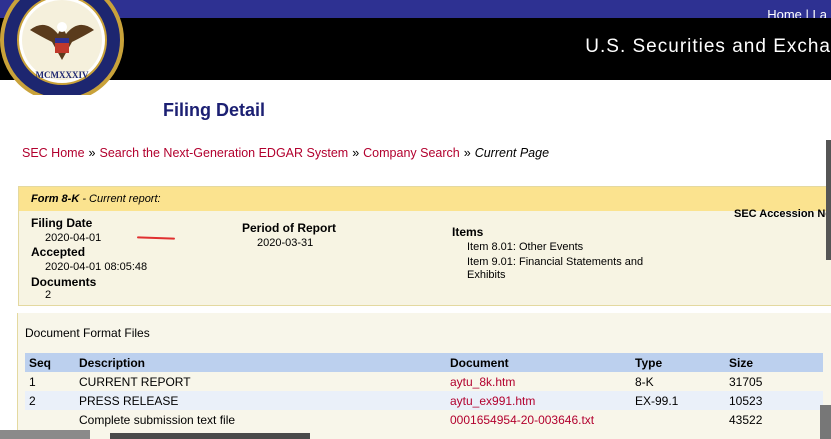 This screenshot has height=439, width=831. I want to click on form-description: - Current report:, so click(120, 199).